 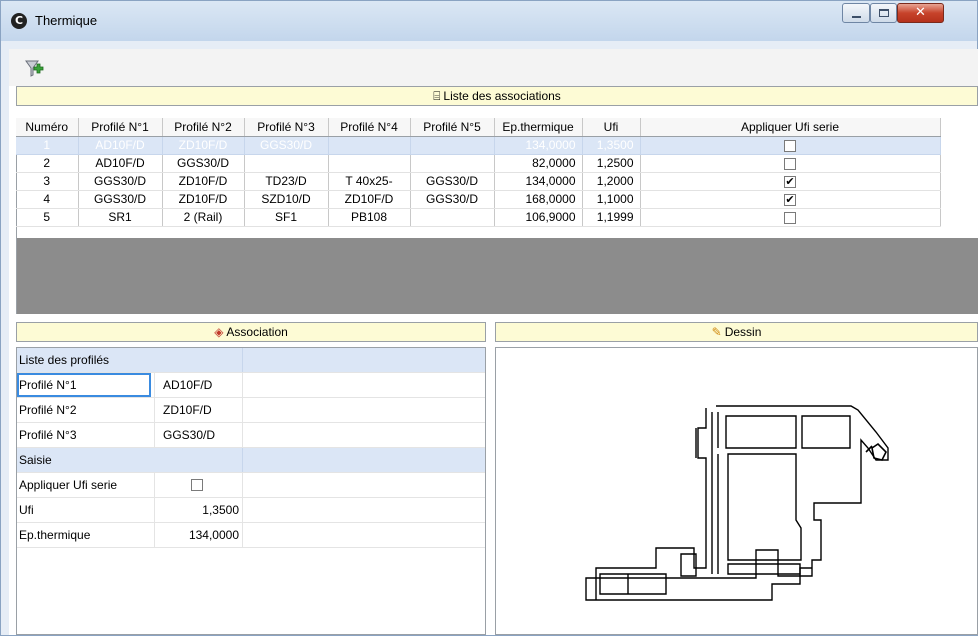 What do you see at coordinates (120, 217) in the screenshot?
I see `cell-profile-1: SR1` at bounding box center [120, 217].